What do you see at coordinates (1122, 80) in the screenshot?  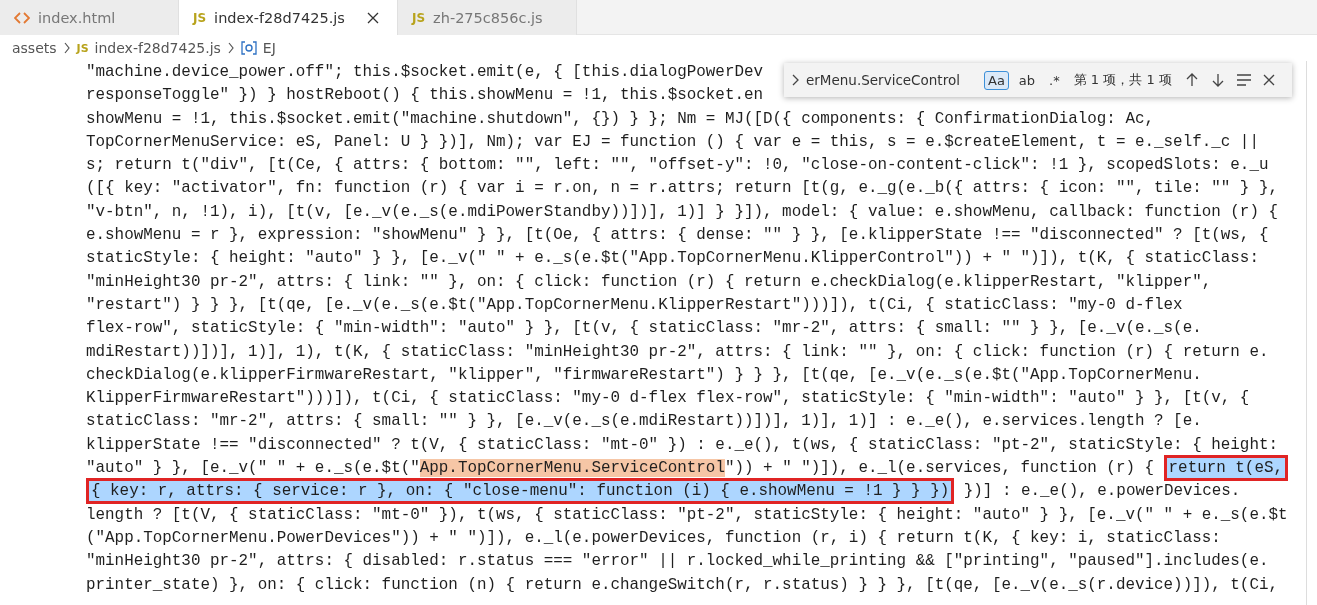 I see `match-count: 第 1 项，共 1 项` at bounding box center [1122, 80].